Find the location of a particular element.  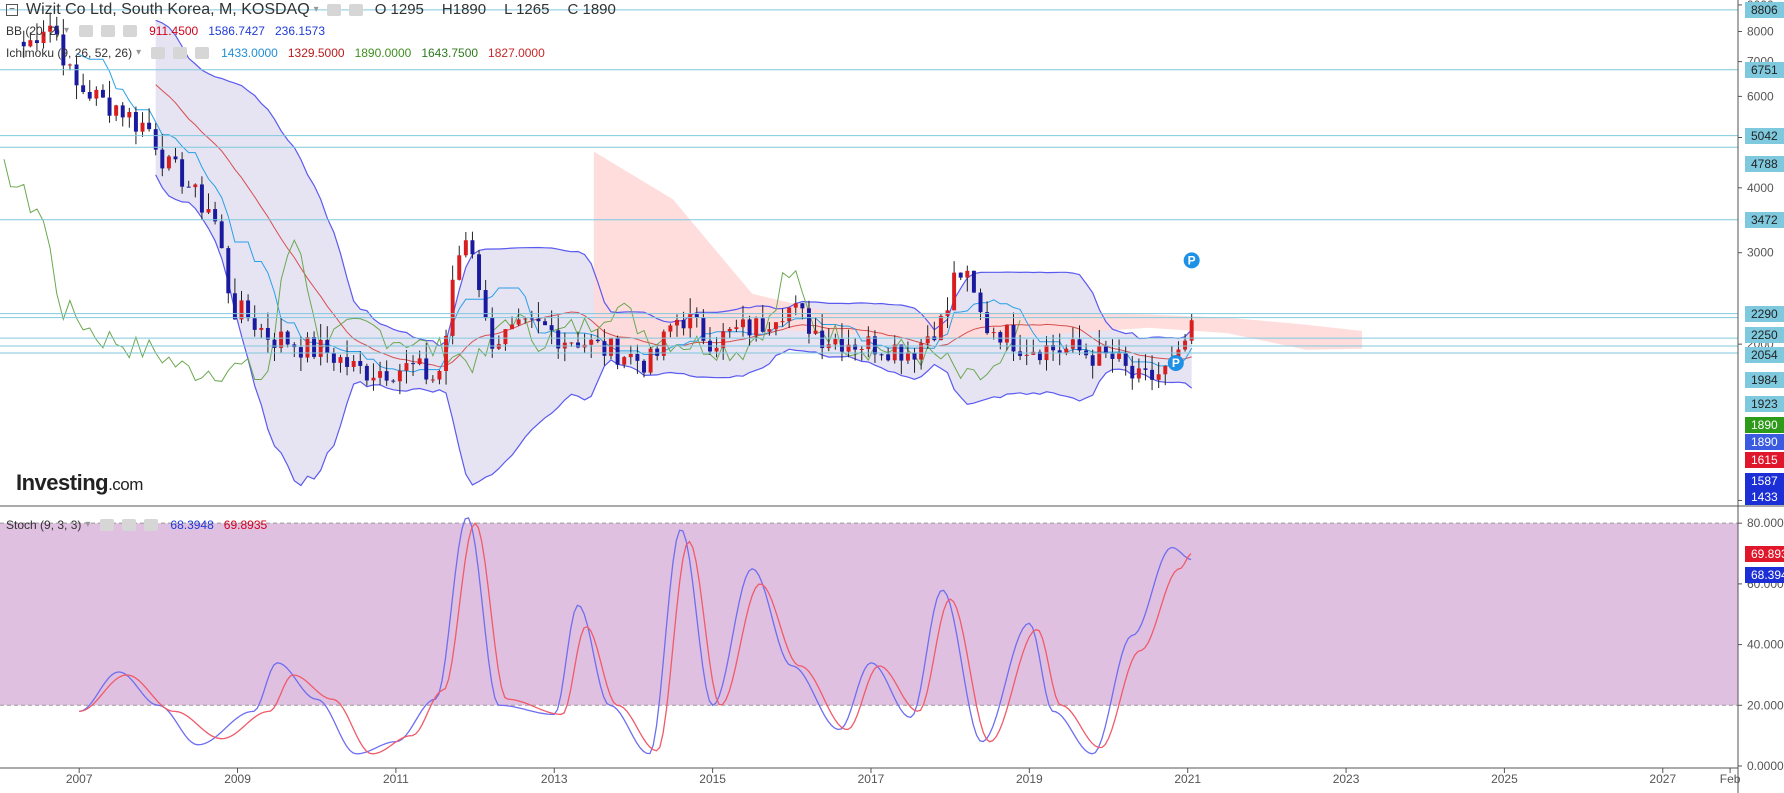

high-value: 1890 is located at coordinates (469, 9).